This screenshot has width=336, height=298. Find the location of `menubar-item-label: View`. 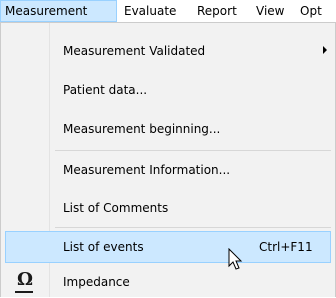

menubar-item-label: View is located at coordinates (270, 11).